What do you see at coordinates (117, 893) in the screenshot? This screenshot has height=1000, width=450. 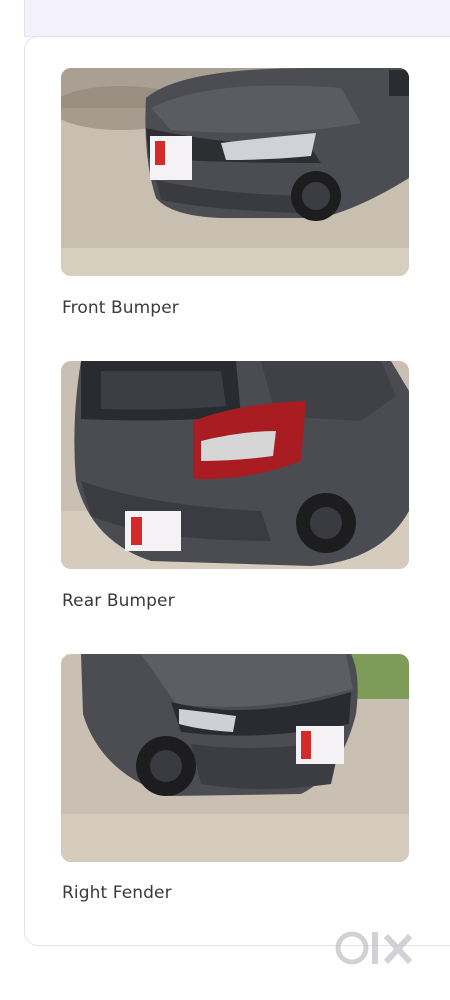 I see `caption-right-fender: Right Fender` at bounding box center [117, 893].